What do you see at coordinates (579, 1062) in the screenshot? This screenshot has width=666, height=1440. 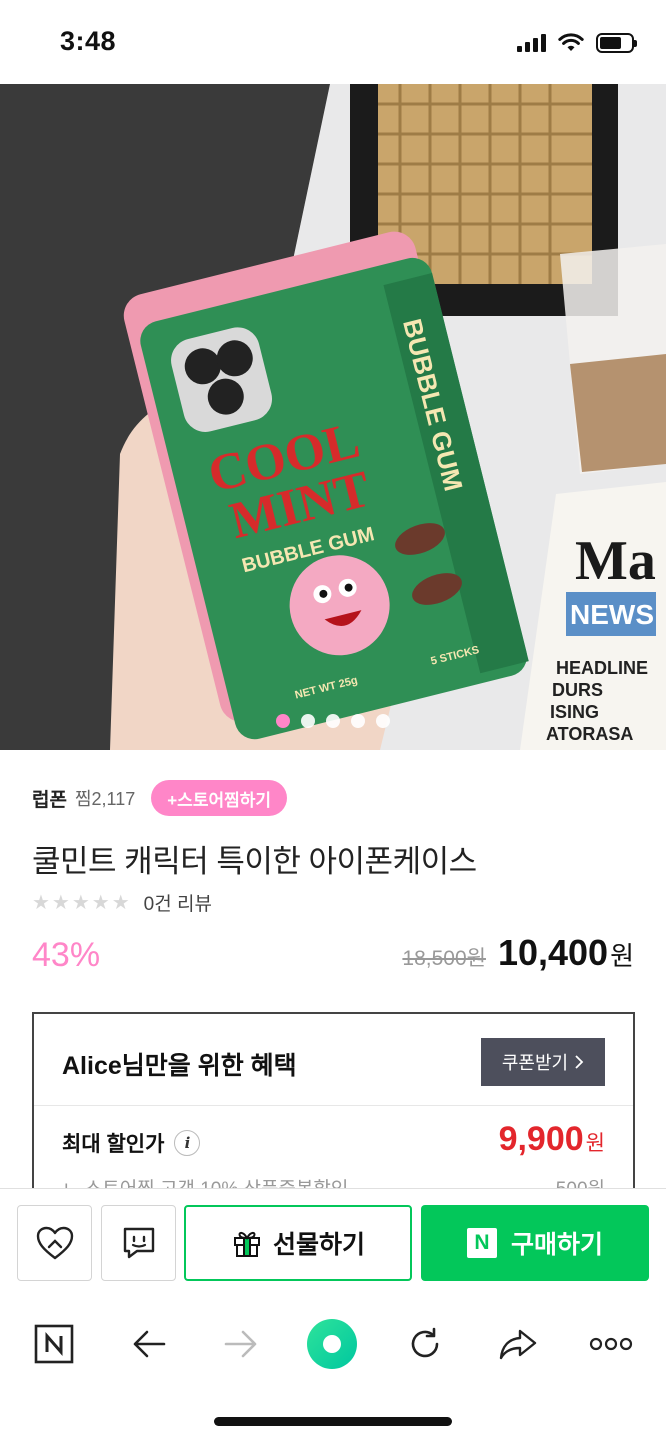 I see `chevron-right-icon` at bounding box center [579, 1062].